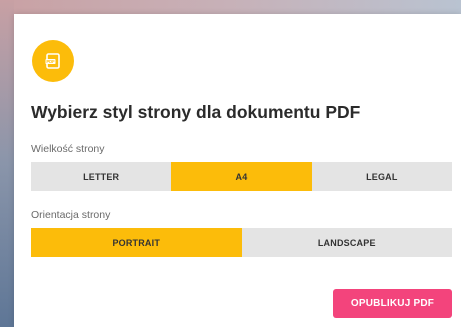 The image size is (461, 327). Describe the element at coordinates (7, 163) in the screenshot. I see `backdrop-edge` at that location.